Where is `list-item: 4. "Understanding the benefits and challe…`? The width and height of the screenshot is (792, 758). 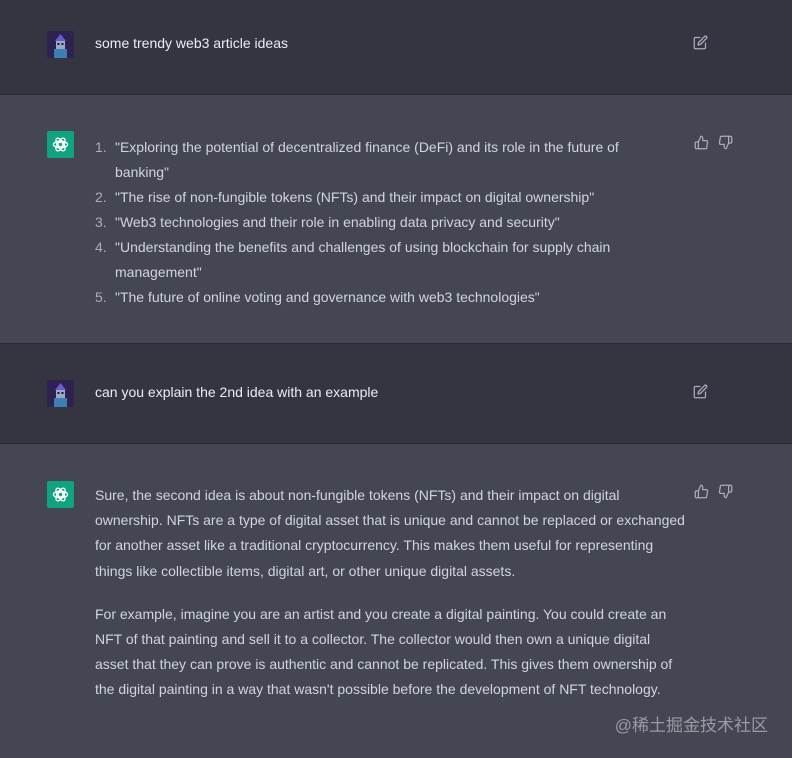
list-item: 4. "Understanding the benefits and challe… is located at coordinates (375, 260).